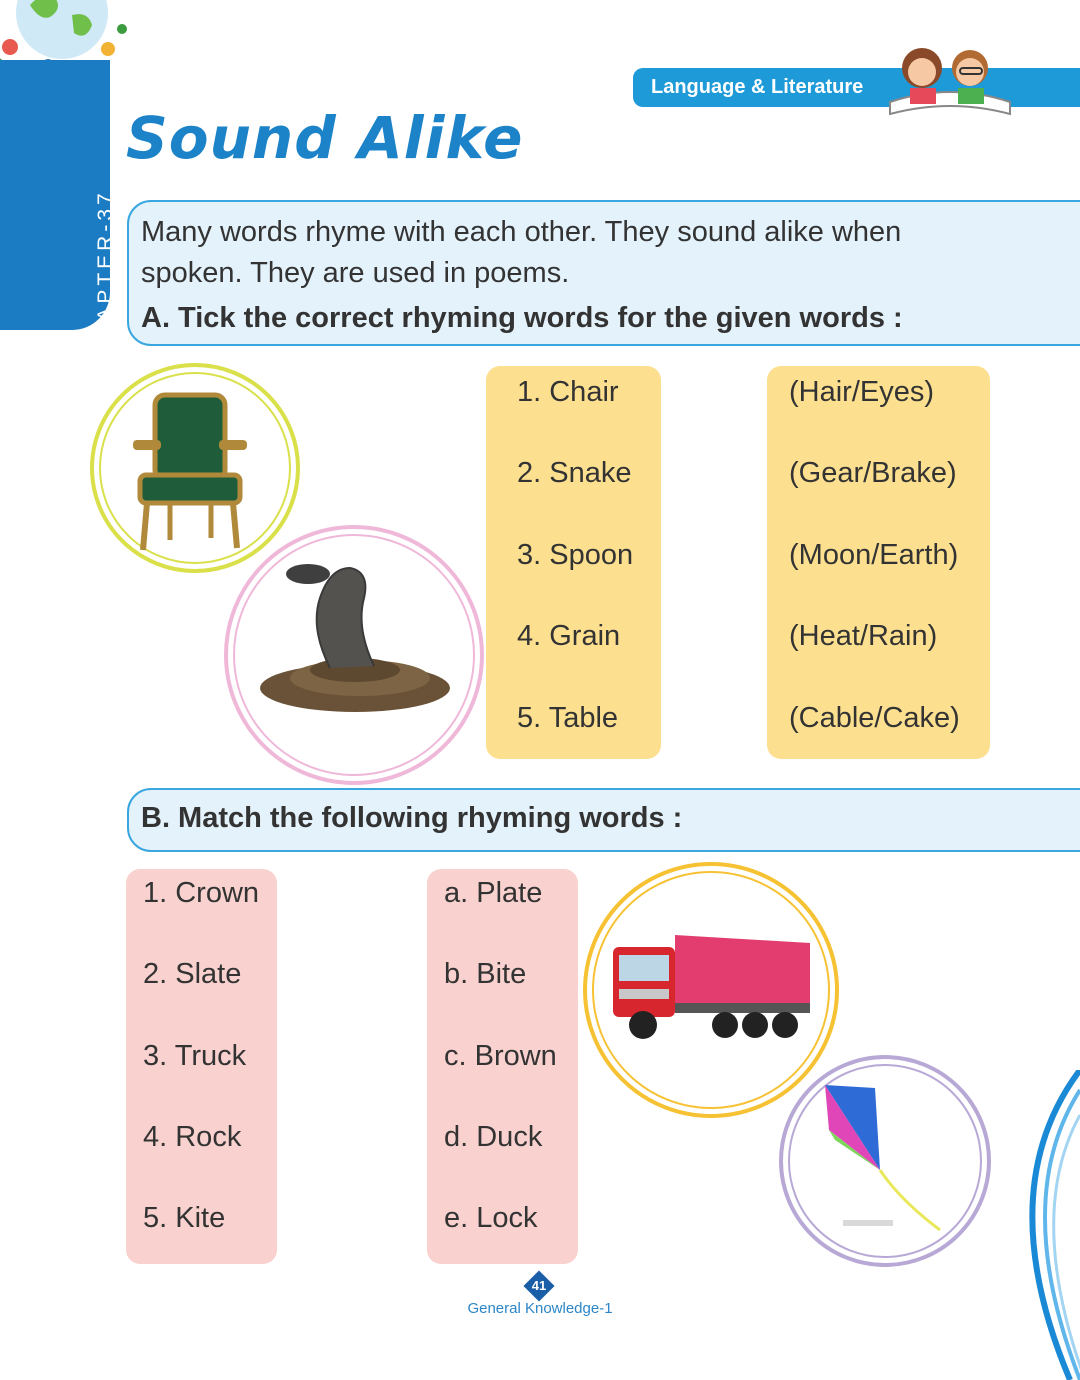  I want to click on section-b-box: B. Match the following rhyming words :, so click(603, 820).